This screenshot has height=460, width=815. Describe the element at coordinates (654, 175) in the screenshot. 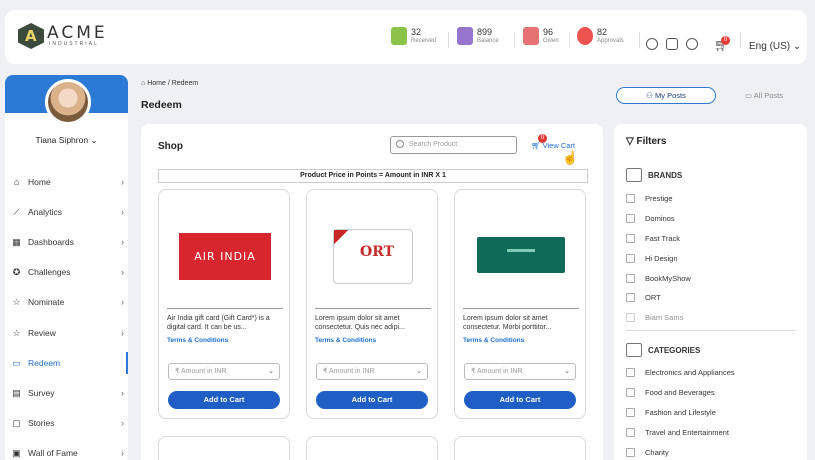

I see `brands-section-title: BRANDS` at that location.